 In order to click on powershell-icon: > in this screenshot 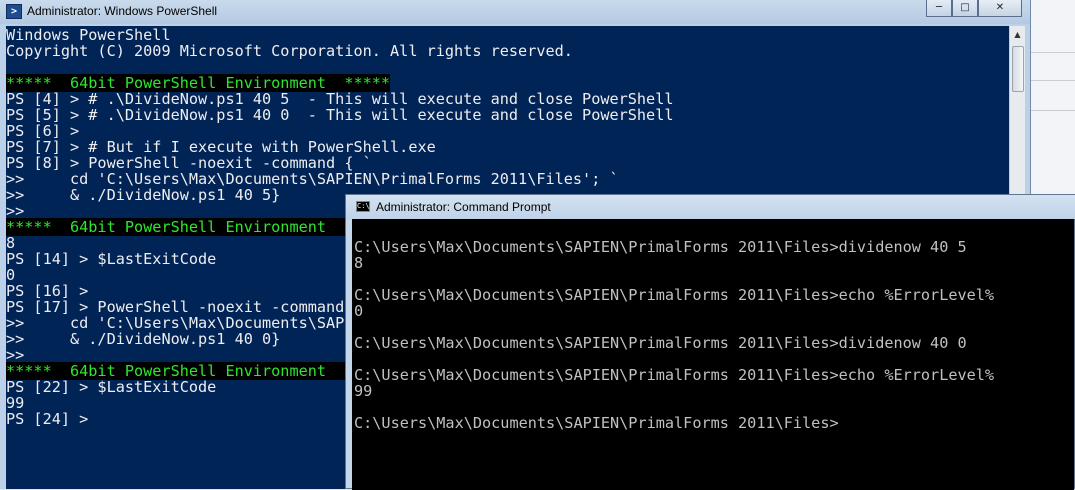, I will do `click(14, 11)`.